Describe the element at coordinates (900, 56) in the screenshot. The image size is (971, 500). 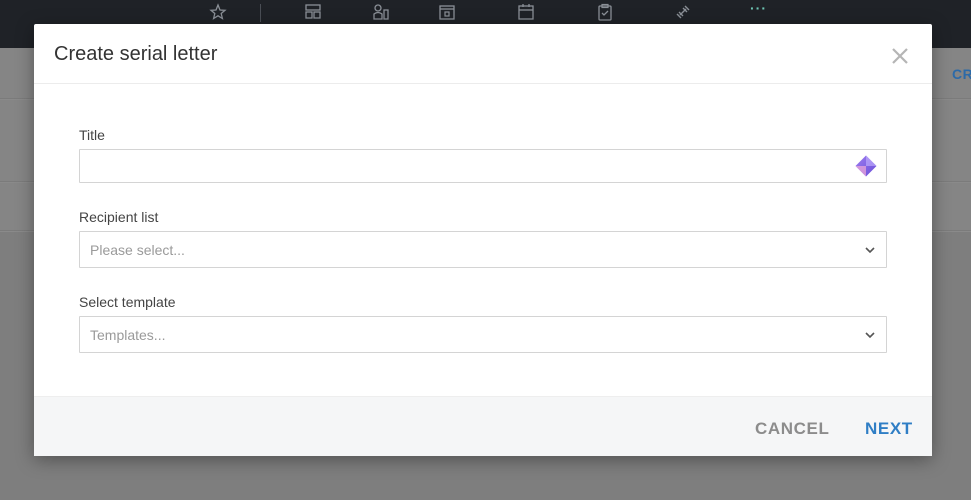
I see `close-icon` at that location.